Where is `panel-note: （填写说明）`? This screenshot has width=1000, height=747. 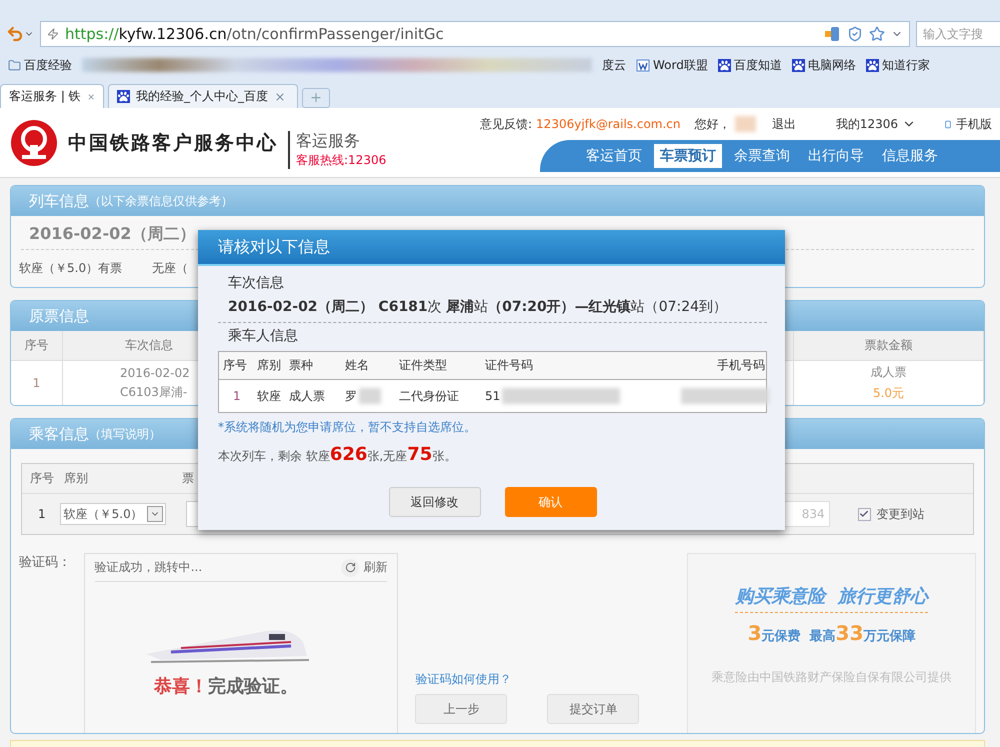
panel-note: （填写说明） is located at coordinates (125, 434).